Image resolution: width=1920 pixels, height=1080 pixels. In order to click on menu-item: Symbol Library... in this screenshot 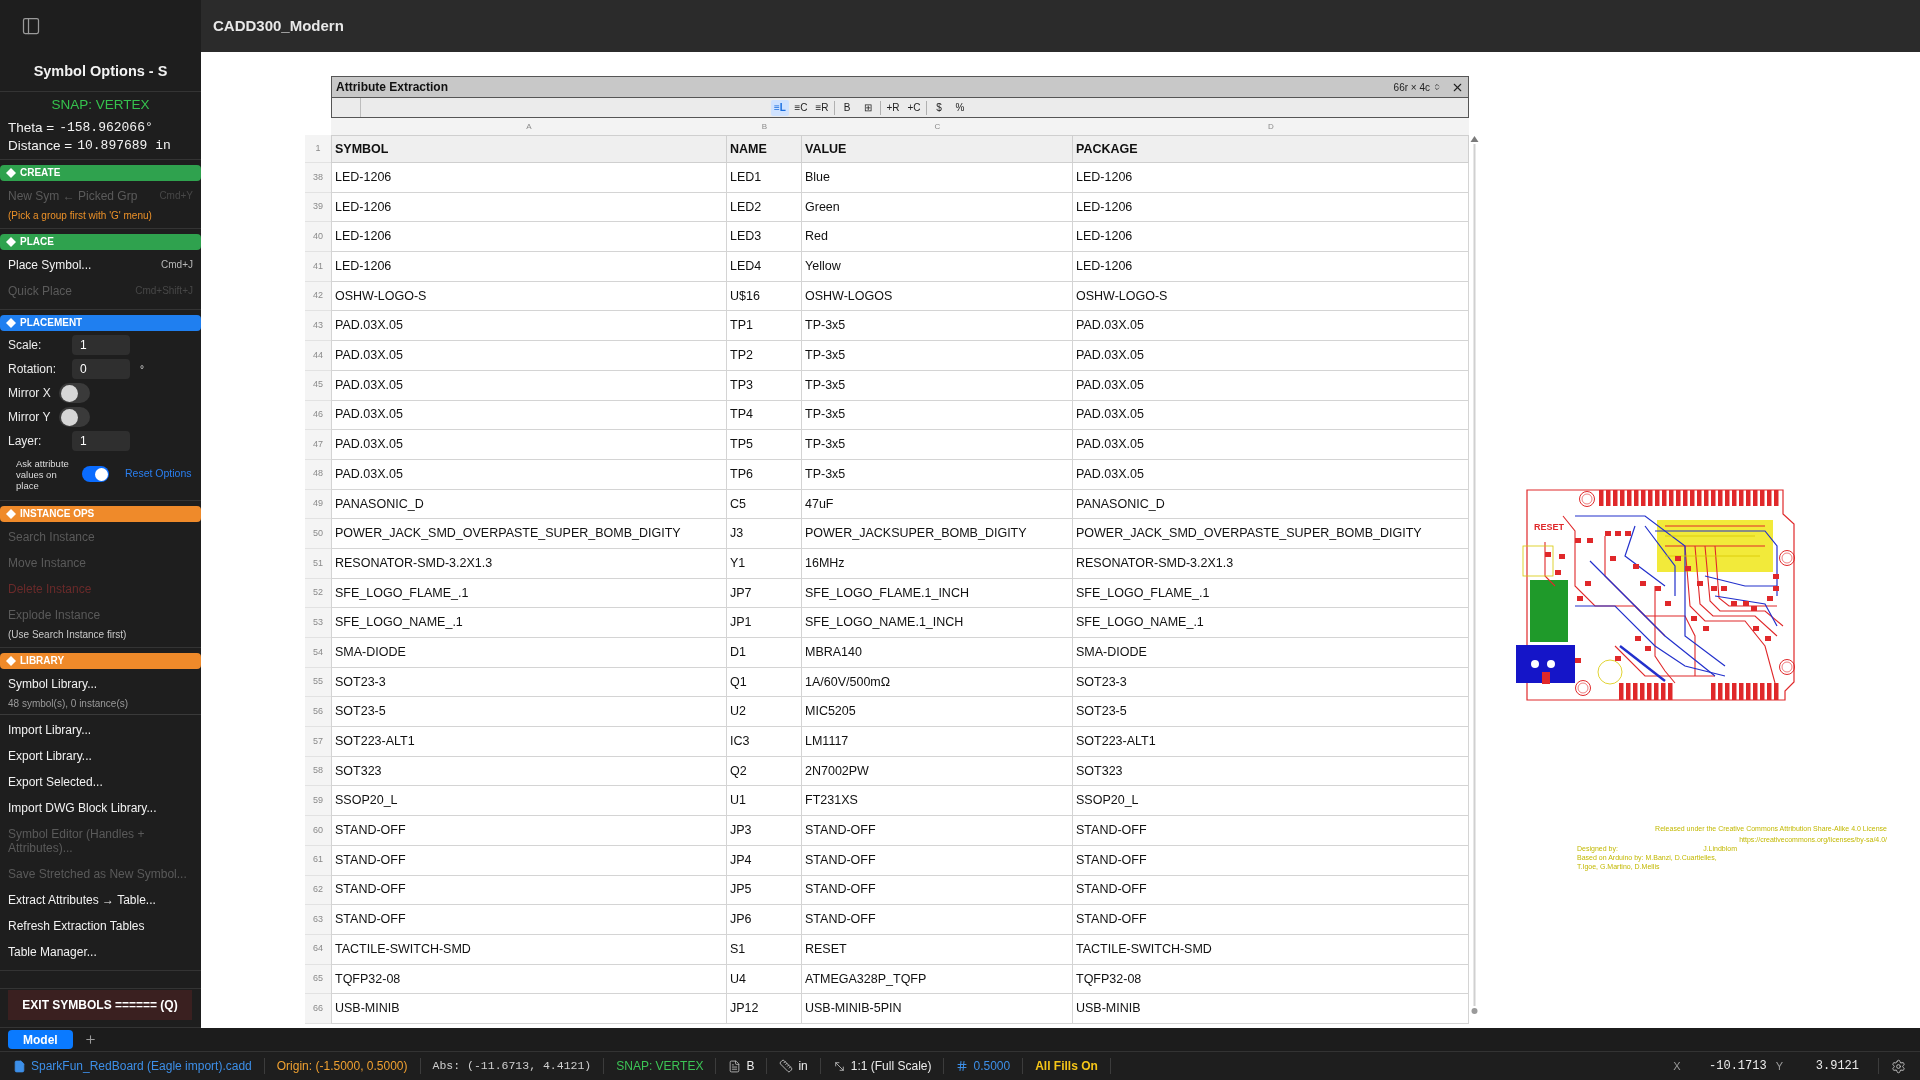, I will do `click(100, 684)`.